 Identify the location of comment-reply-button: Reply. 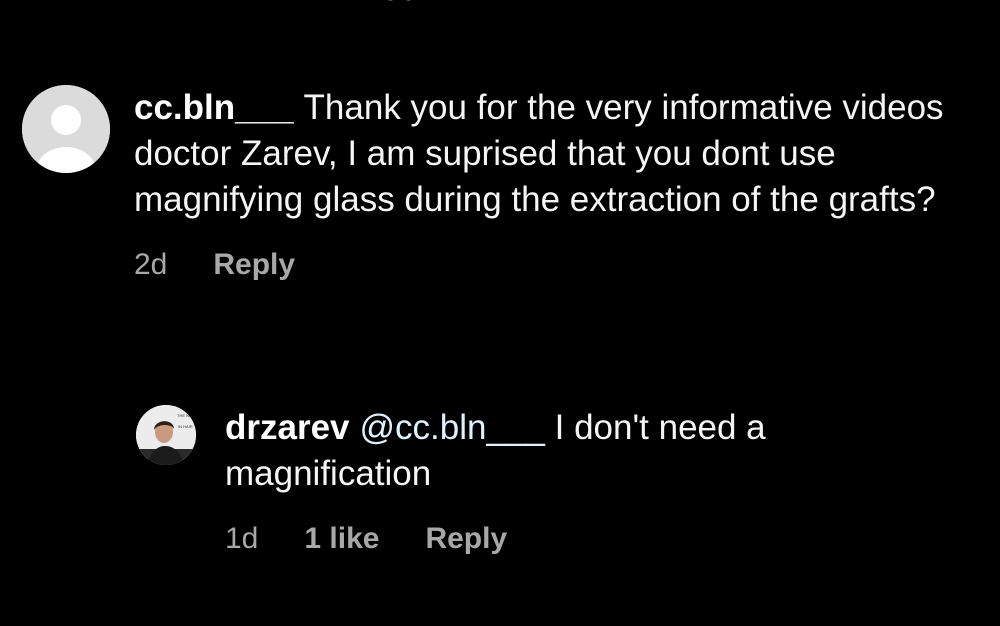
(254, 265).